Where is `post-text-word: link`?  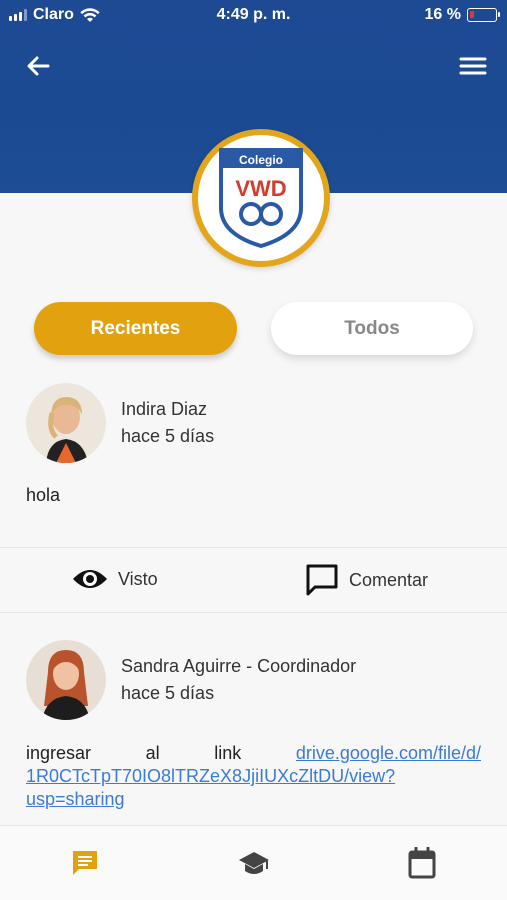 post-text-word: link is located at coordinates (228, 753).